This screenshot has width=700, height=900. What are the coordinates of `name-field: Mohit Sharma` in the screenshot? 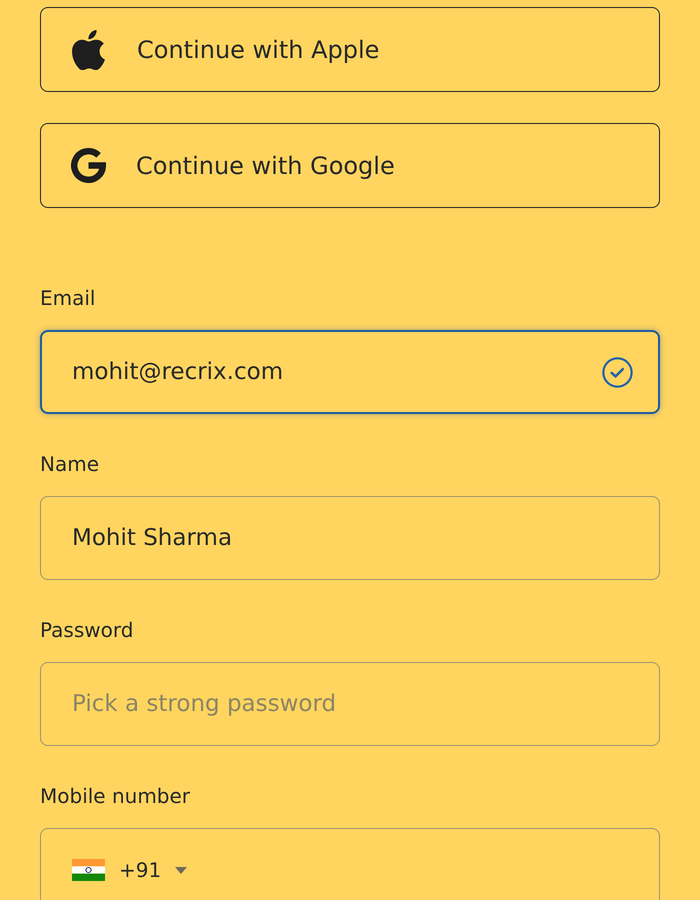 It's located at (350, 538).